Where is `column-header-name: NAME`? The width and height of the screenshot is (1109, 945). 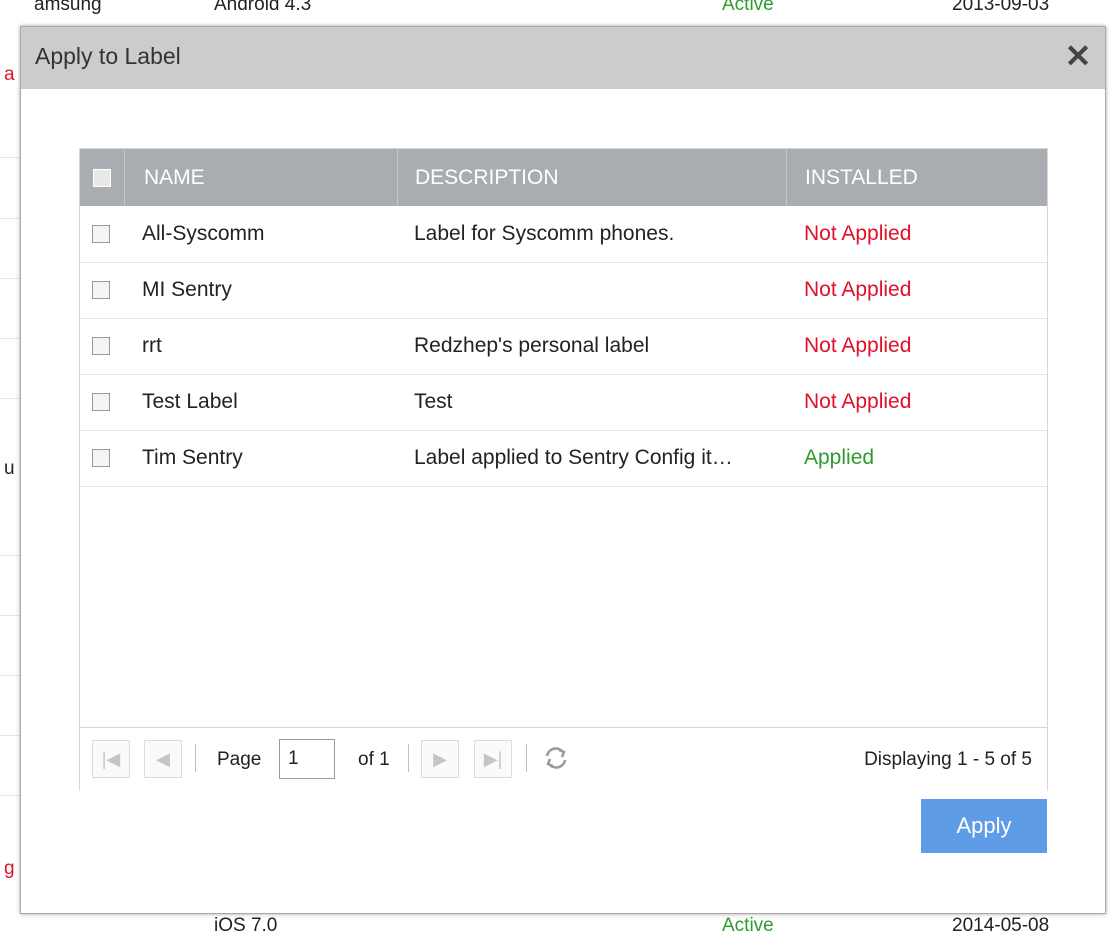 column-header-name: NAME is located at coordinates (261, 177).